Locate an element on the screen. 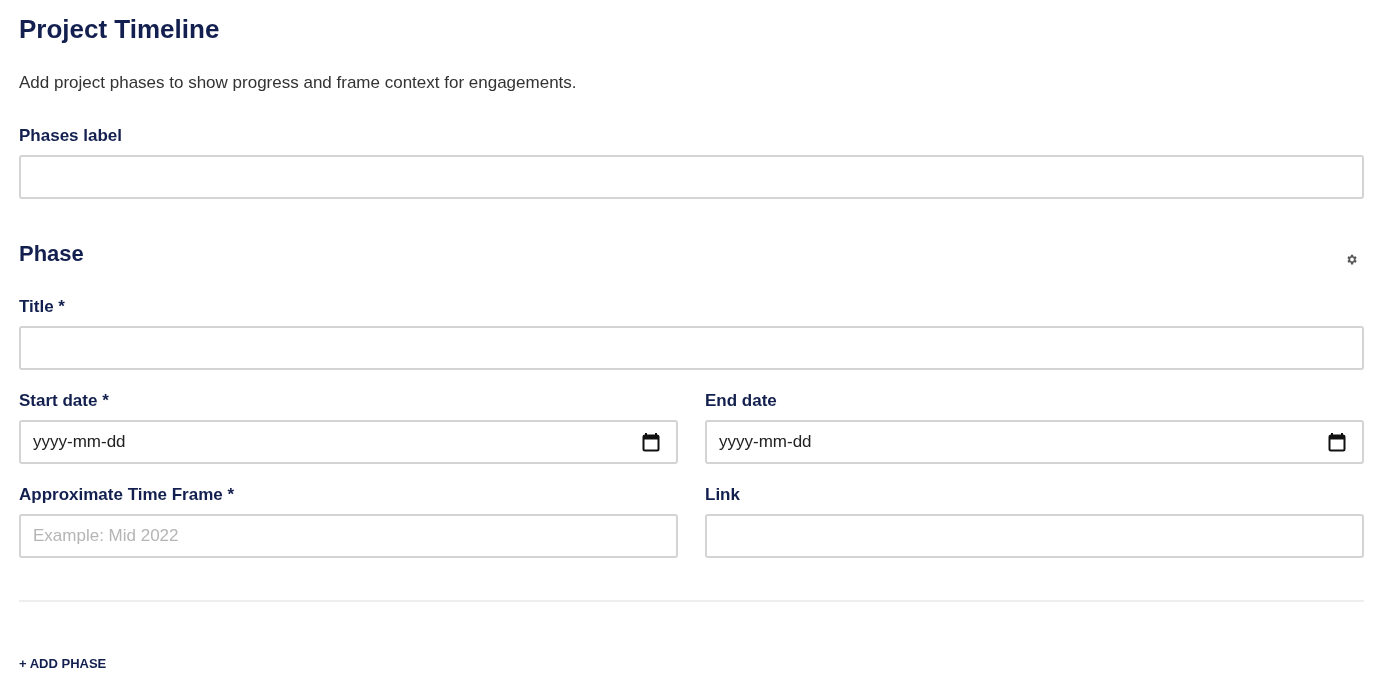 This screenshot has height=691, width=1384. page-title: Project Timeline is located at coordinates (120, 29).